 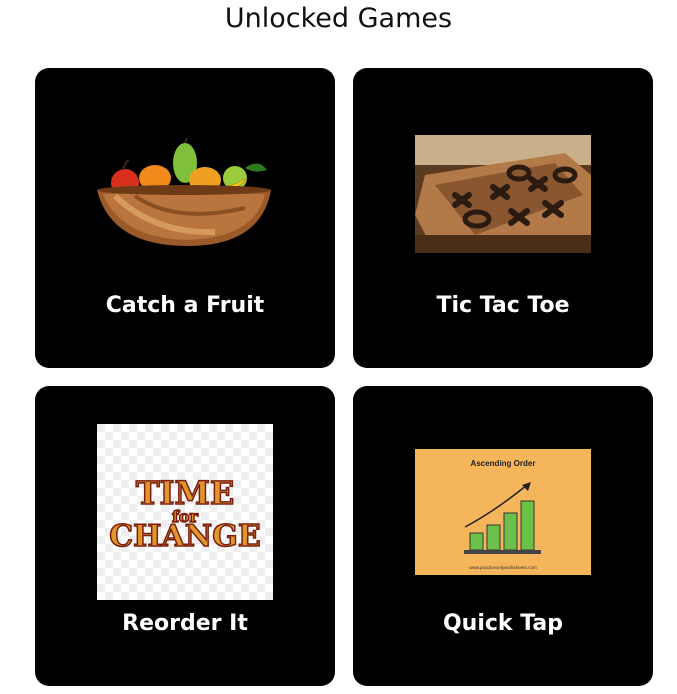 I want to click on page-title: Unlocked Games, so click(x=338, y=18).